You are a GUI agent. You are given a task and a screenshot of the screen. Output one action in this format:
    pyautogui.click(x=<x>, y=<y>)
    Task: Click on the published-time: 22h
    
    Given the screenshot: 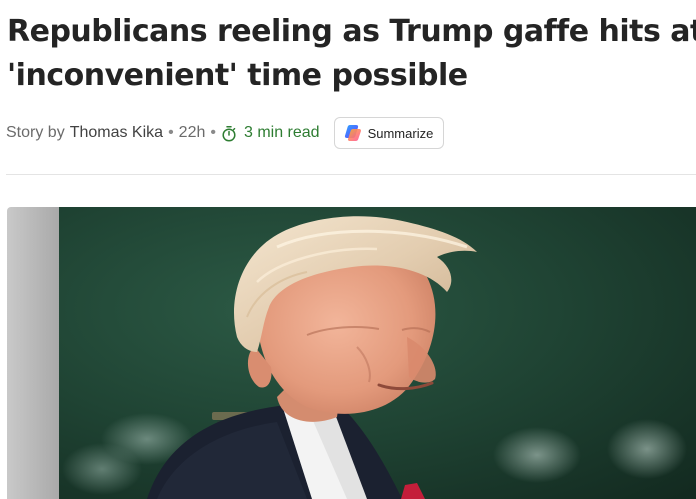 What is the action you would take?
    pyautogui.click(x=192, y=132)
    